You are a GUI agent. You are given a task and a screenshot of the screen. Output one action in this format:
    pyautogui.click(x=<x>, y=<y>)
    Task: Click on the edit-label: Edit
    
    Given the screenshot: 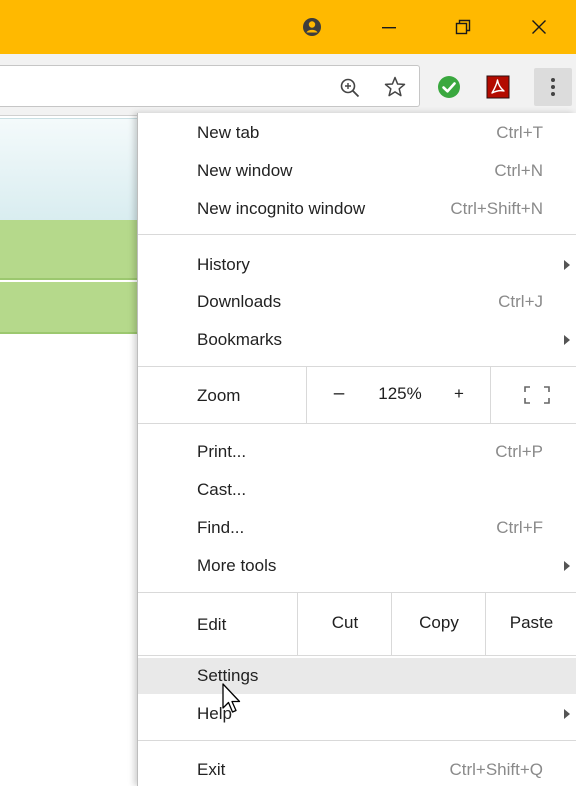 What is the action you would take?
    pyautogui.click(x=212, y=624)
    